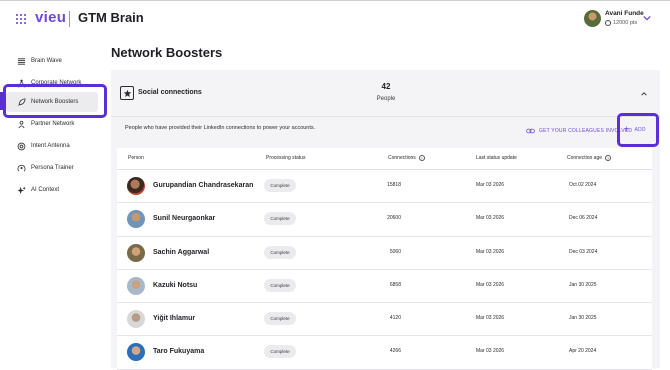 The width and height of the screenshot is (670, 370). What do you see at coordinates (50, 17) in the screenshot?
I see `logo: vieu` at bounding box center [50, 17].